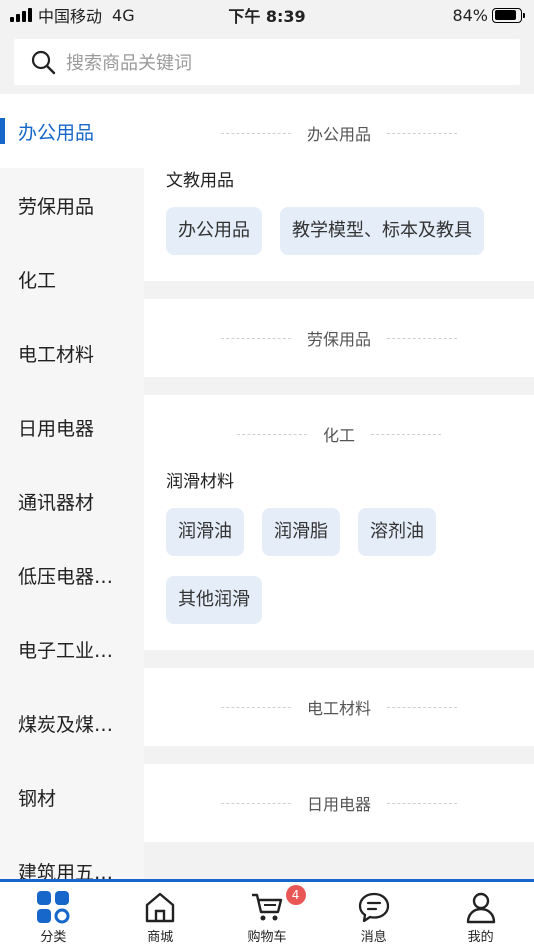  Describe the element at coordinates (267, 937) in the screenshot. I see `tab-label: 购物车` at that location.